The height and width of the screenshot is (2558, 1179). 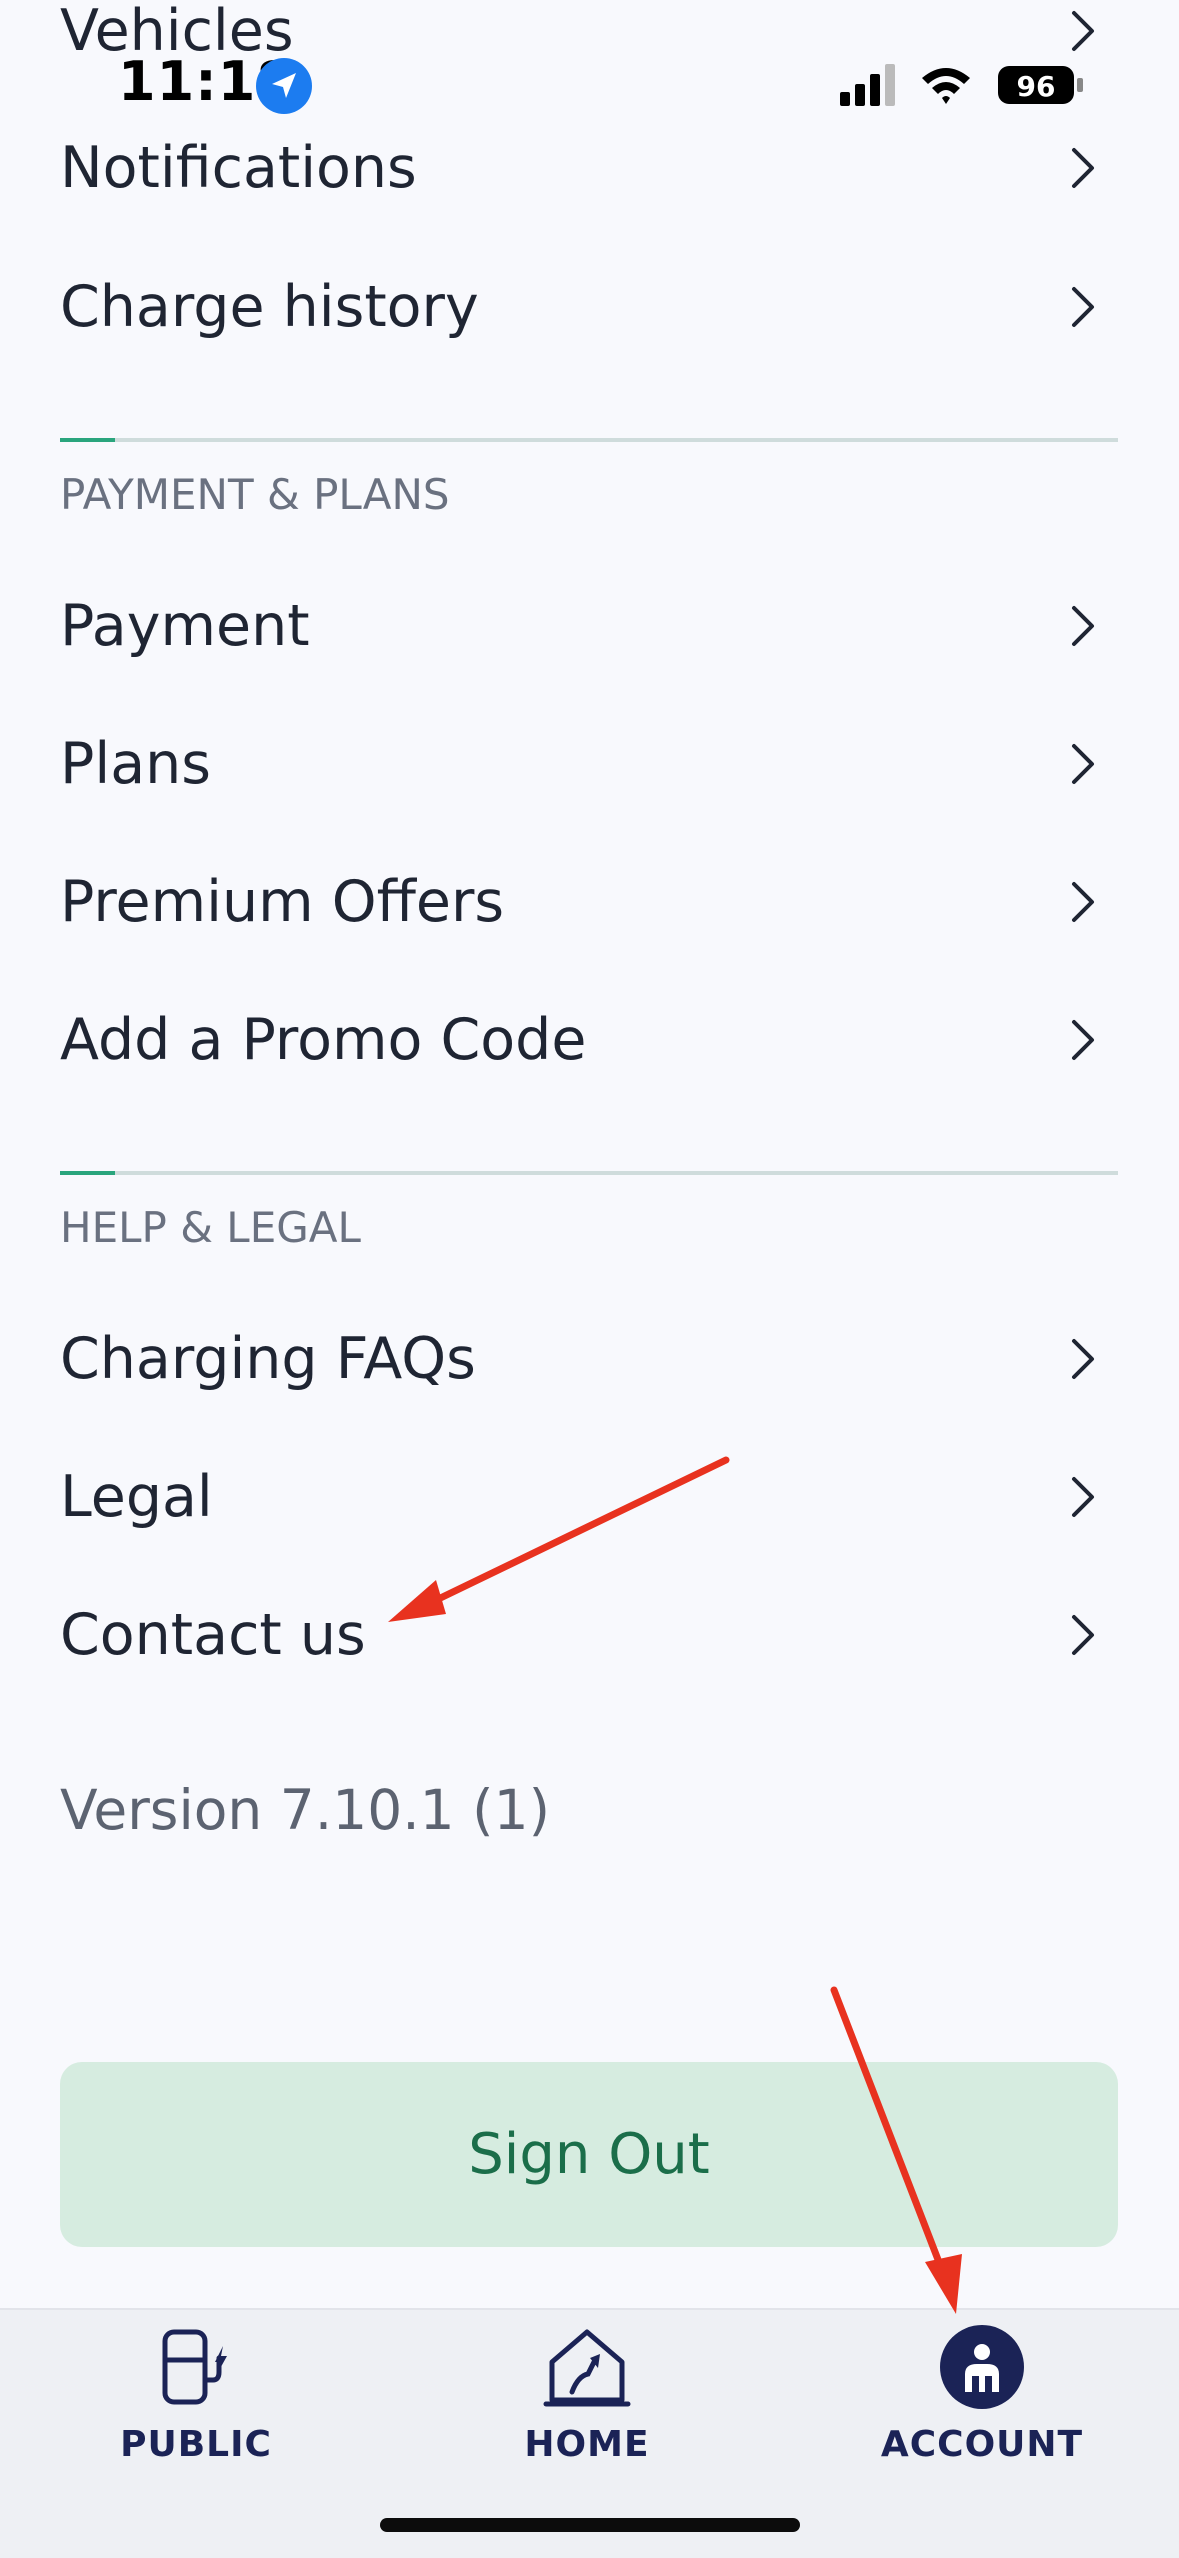 I want to click on menu-item-label: Contact us, so click(x=213, y=1635).